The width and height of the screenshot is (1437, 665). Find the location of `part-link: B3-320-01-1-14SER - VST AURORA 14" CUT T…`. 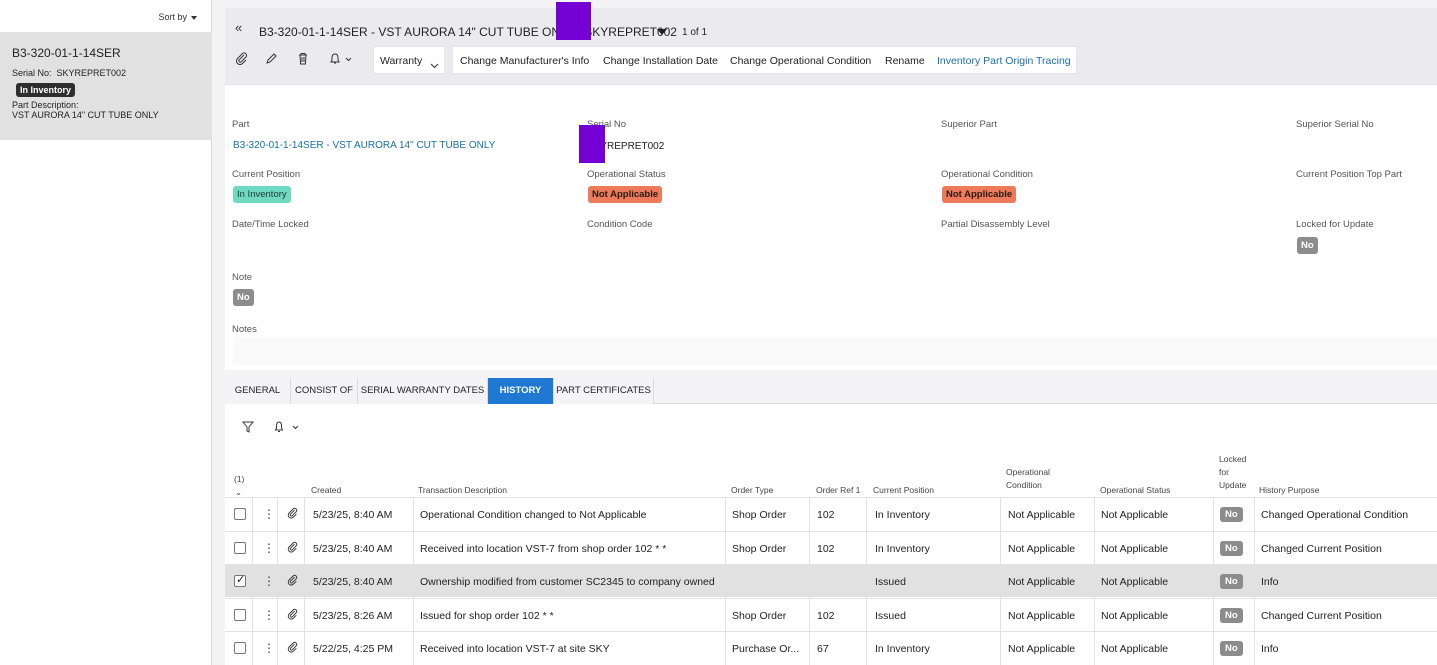

part-link: B3-320-01-1-14SER - VST AURORA 14" CUT T… is located at coordinates (364, 145).